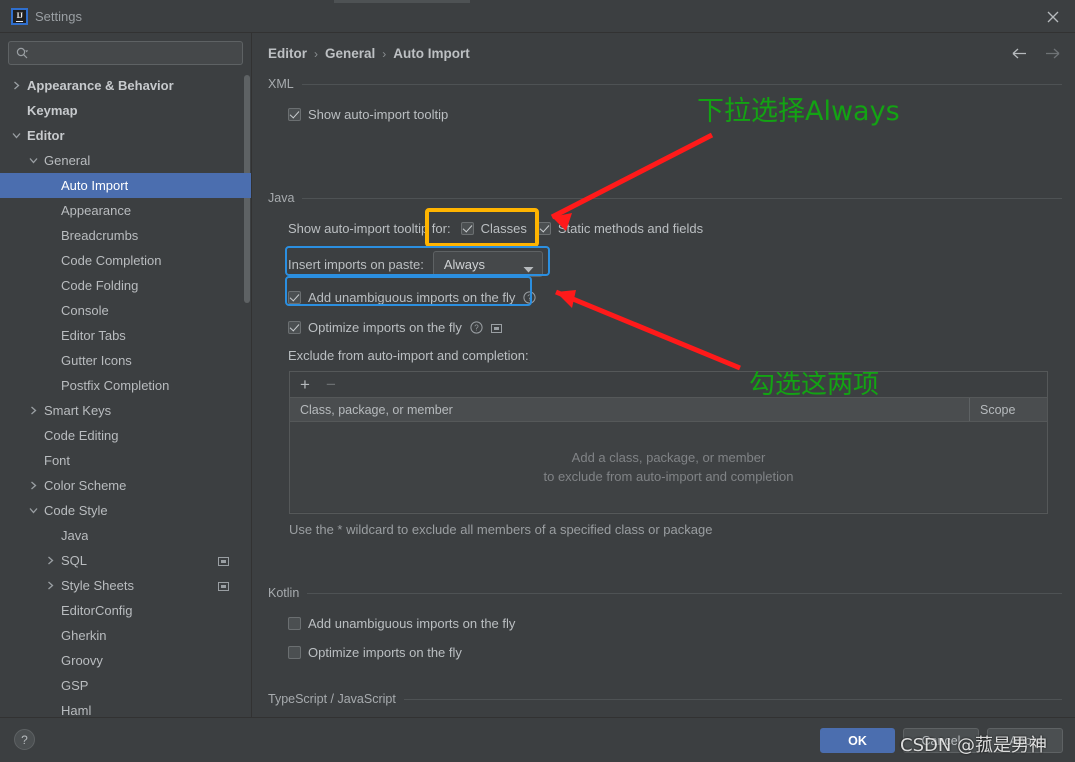  I want to click on sidebar-item-general: General, so click(125, 160).